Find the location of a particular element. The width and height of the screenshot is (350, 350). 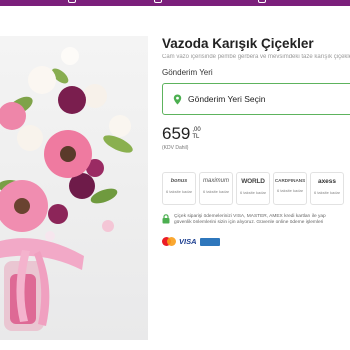

lock-icon is located at coordinates (166, 219).